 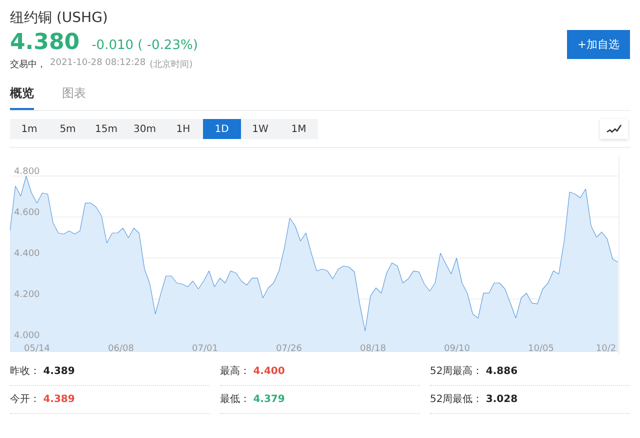 I want to click on stat-label: 昨收：, so click(x=25, y=371).